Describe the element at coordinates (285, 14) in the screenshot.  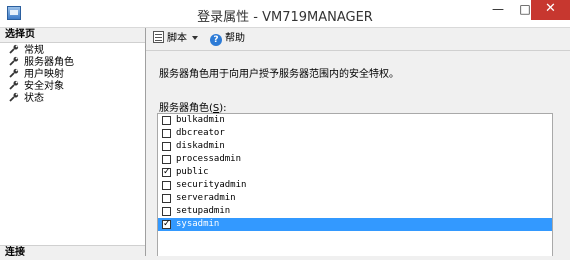
I see `title-bar: 登录属性 - VM719MANAGER — □ ✕` at that location.